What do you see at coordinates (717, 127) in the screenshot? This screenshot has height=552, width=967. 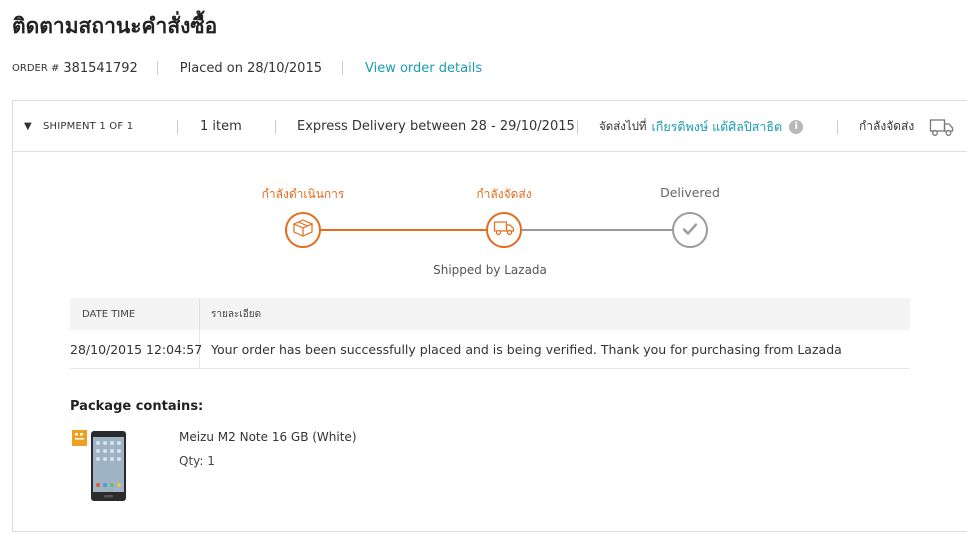 I see `ship-to-name-link: เกียรดิพงษ์ แด้ศิลปิสาธิต` at bounding box center [717, 127].